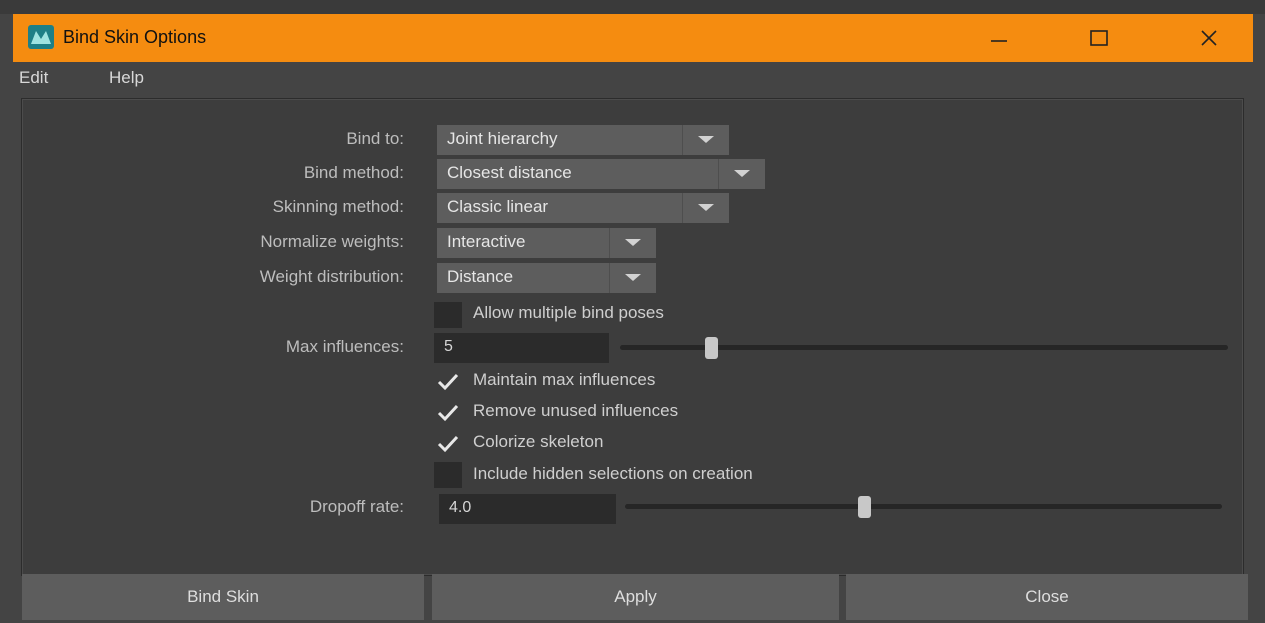 The height and width of the screenshot is (623, 1265). I want to click on max-influences-field: 5, so click(521, 348).